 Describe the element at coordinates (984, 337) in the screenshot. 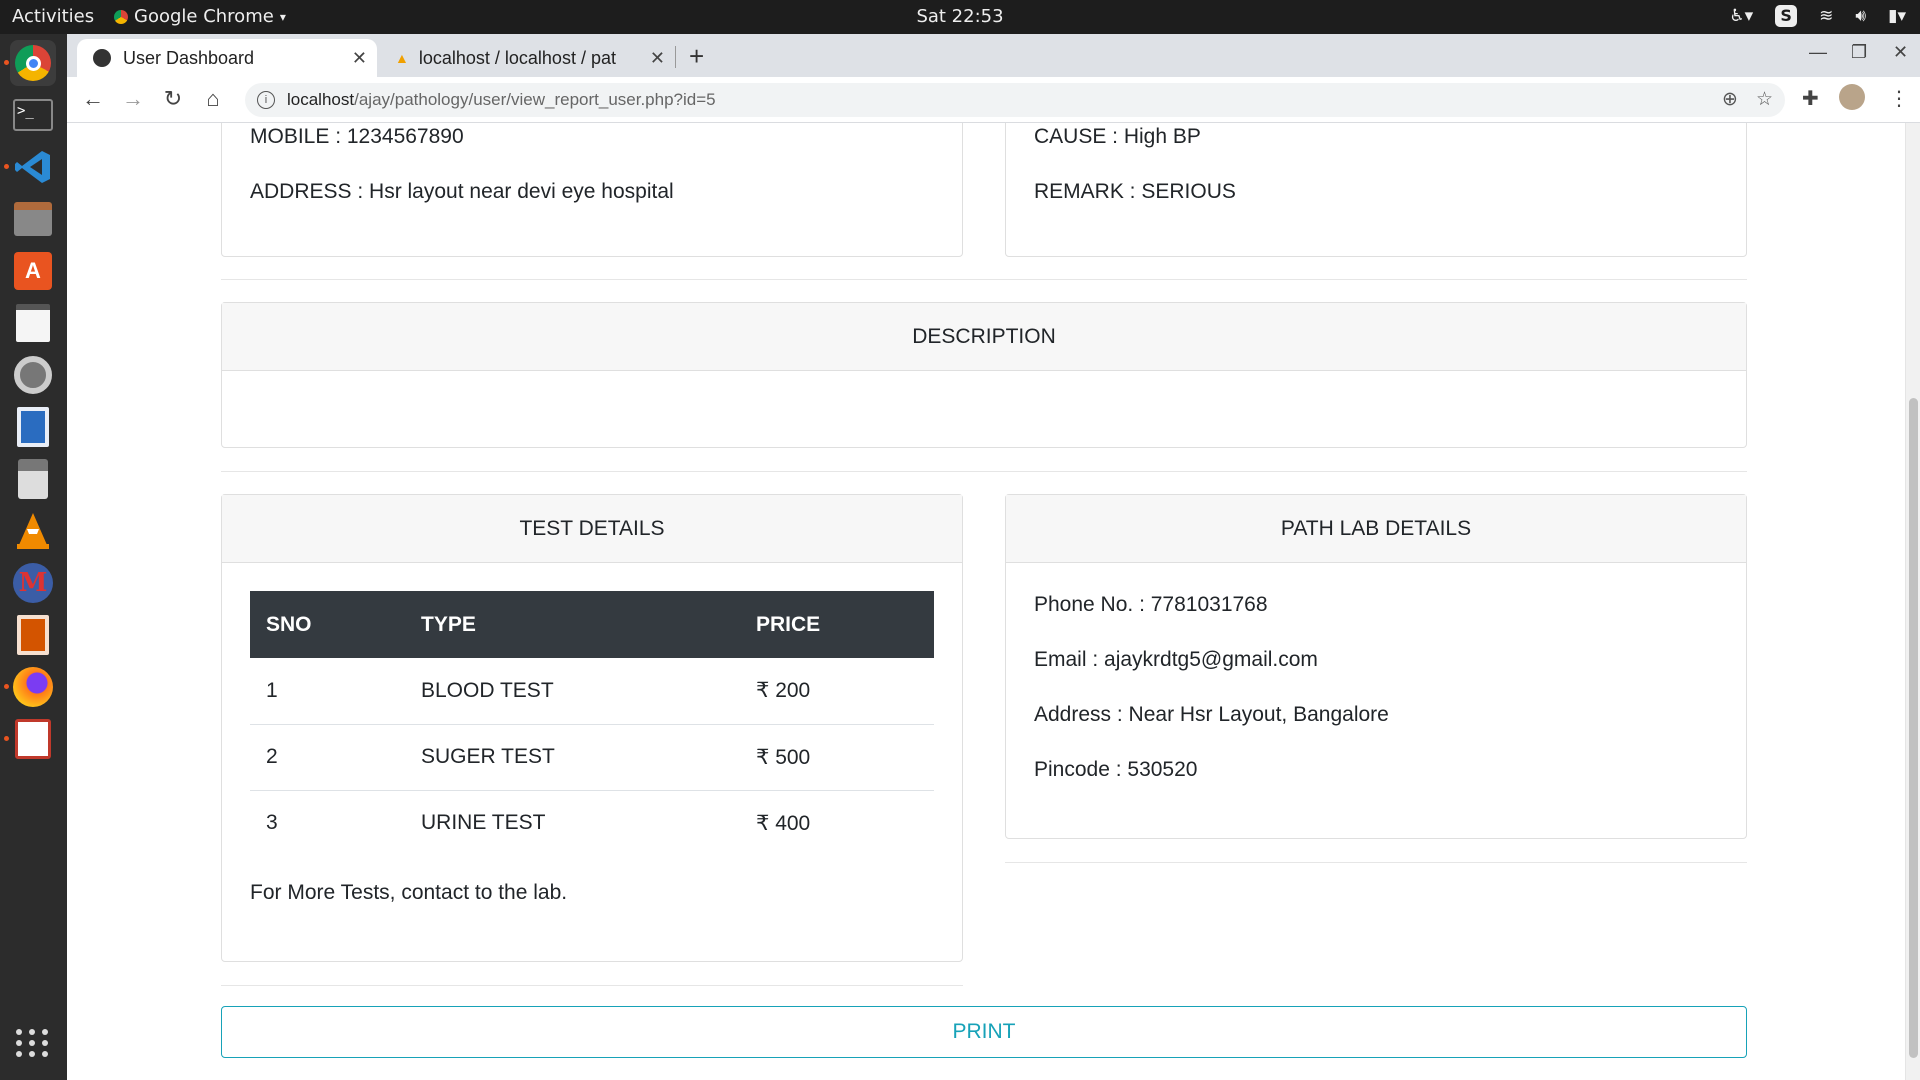

I see `description-header: DESCRIPTION` at that location.